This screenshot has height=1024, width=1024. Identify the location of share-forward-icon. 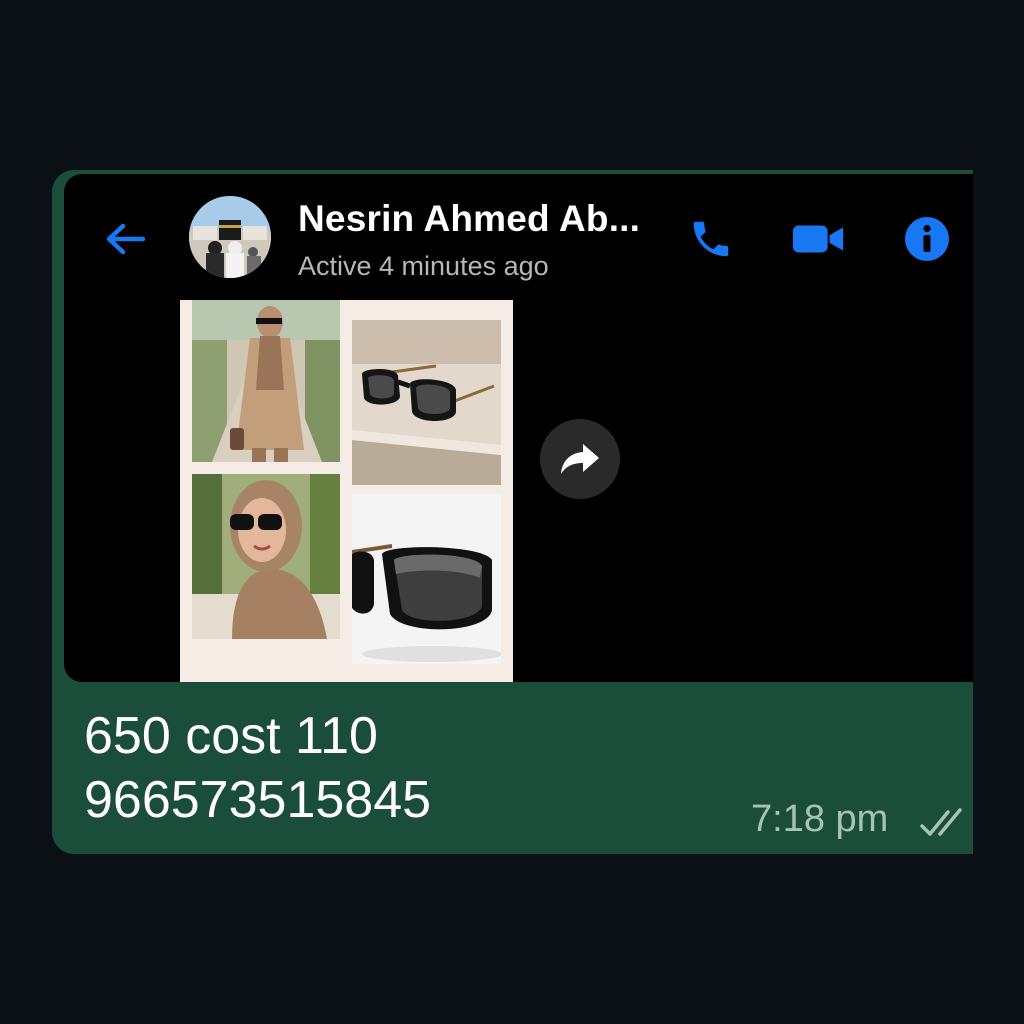
(580, 459).